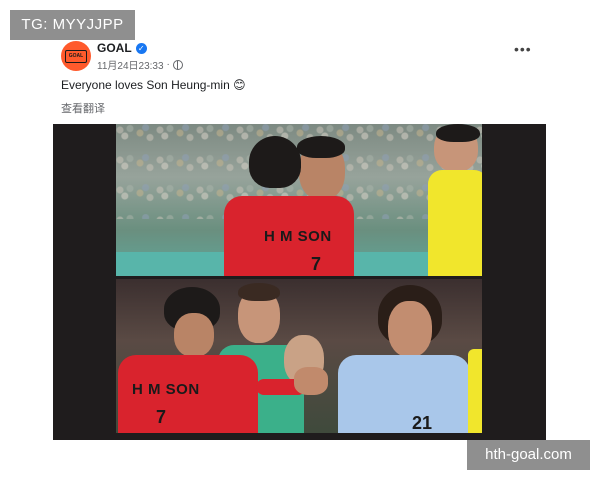  Describe the element at coordinates (83, 108) in the screenshot. I see `see-translation-link: 查看翻译` at that location.